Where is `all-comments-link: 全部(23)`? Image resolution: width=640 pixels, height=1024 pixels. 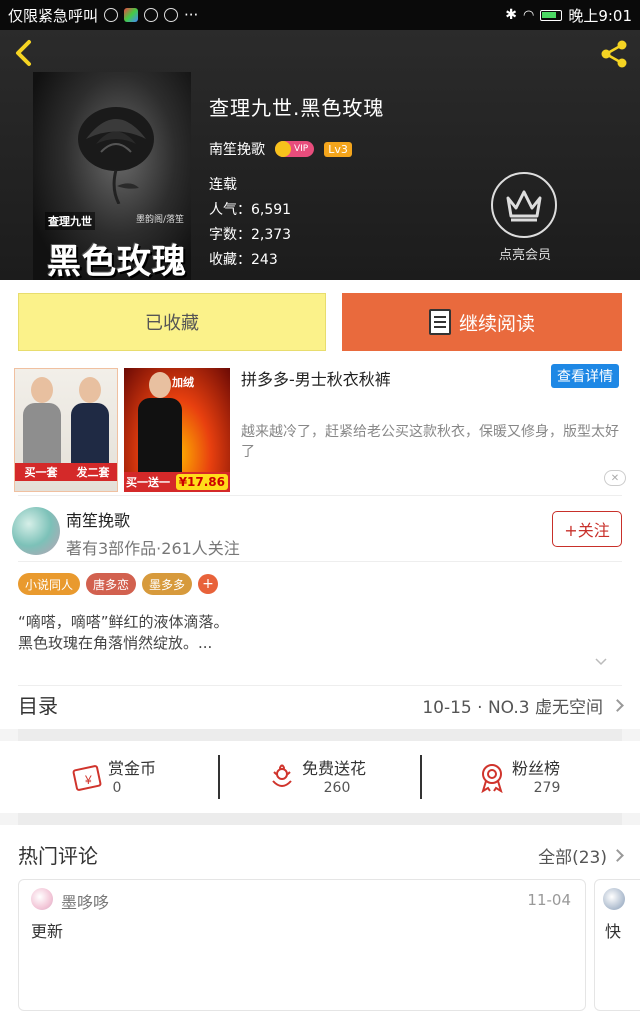 all-comments-link: 全部(23) is located at coordinates (581, 855).